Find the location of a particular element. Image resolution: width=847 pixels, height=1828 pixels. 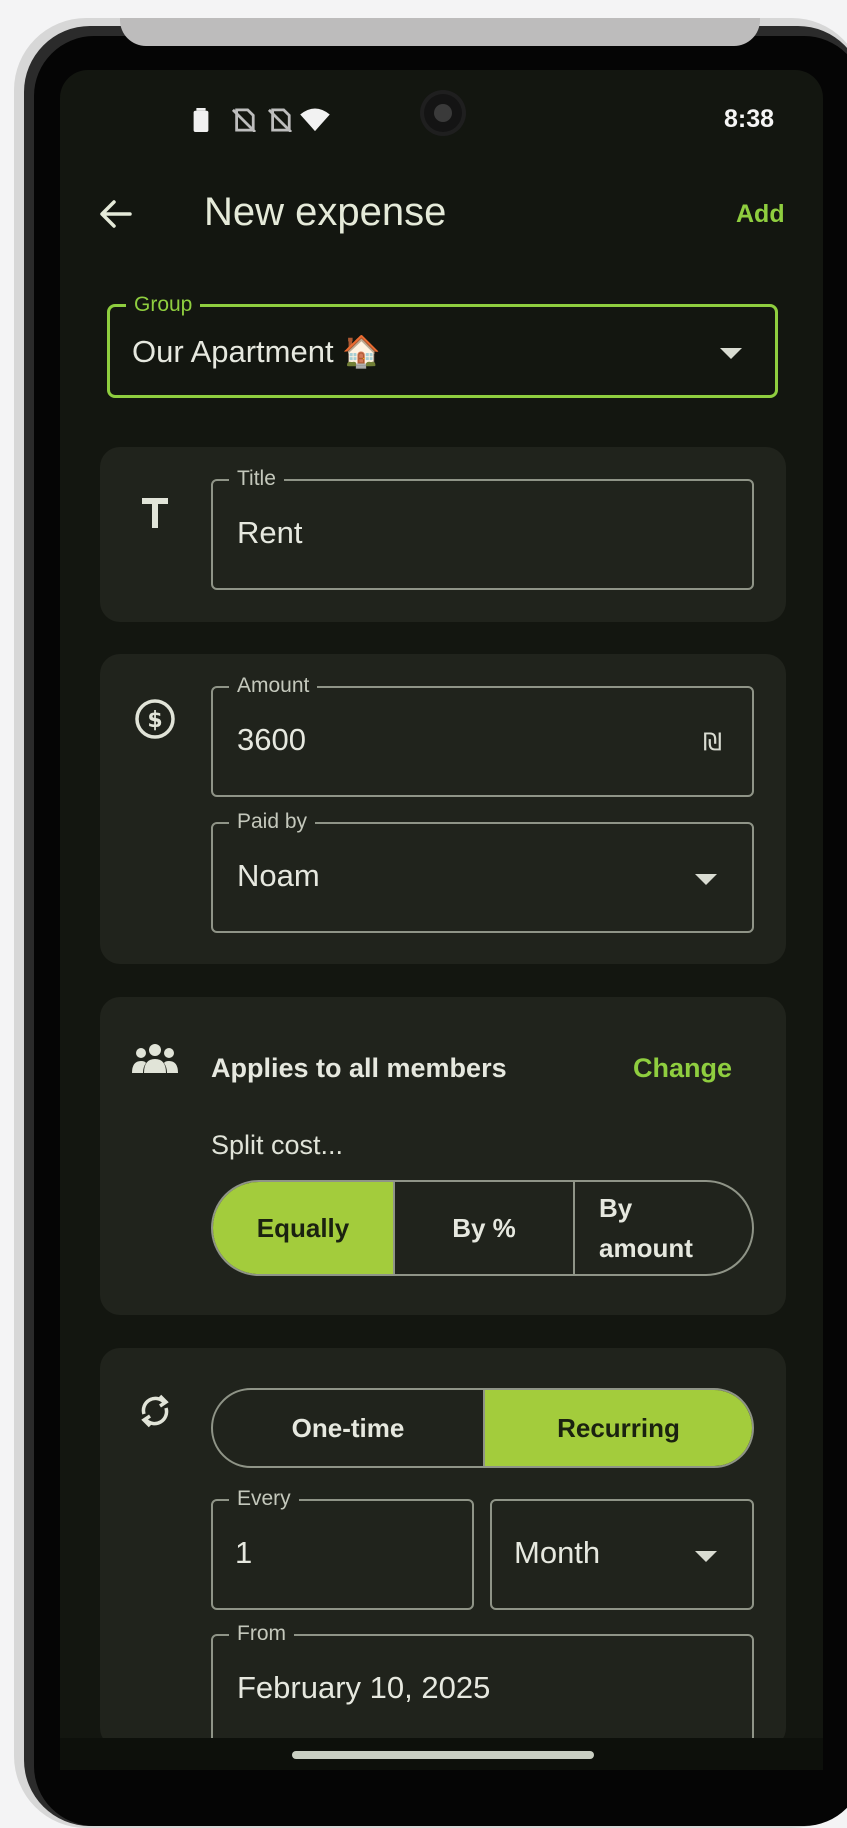

members-text: Applies to all members is located at coordinates (359, 1068).